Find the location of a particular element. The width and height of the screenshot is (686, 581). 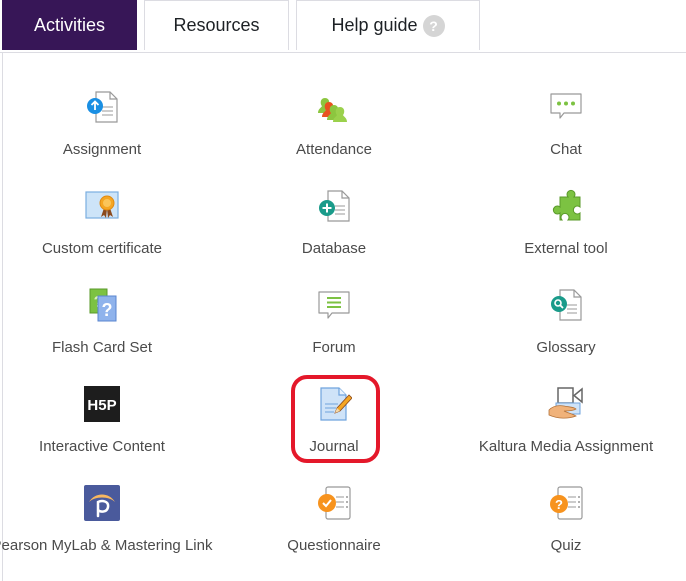

activity-tabs: Activities Resources Help guide? is located at coordinates (343, 26).